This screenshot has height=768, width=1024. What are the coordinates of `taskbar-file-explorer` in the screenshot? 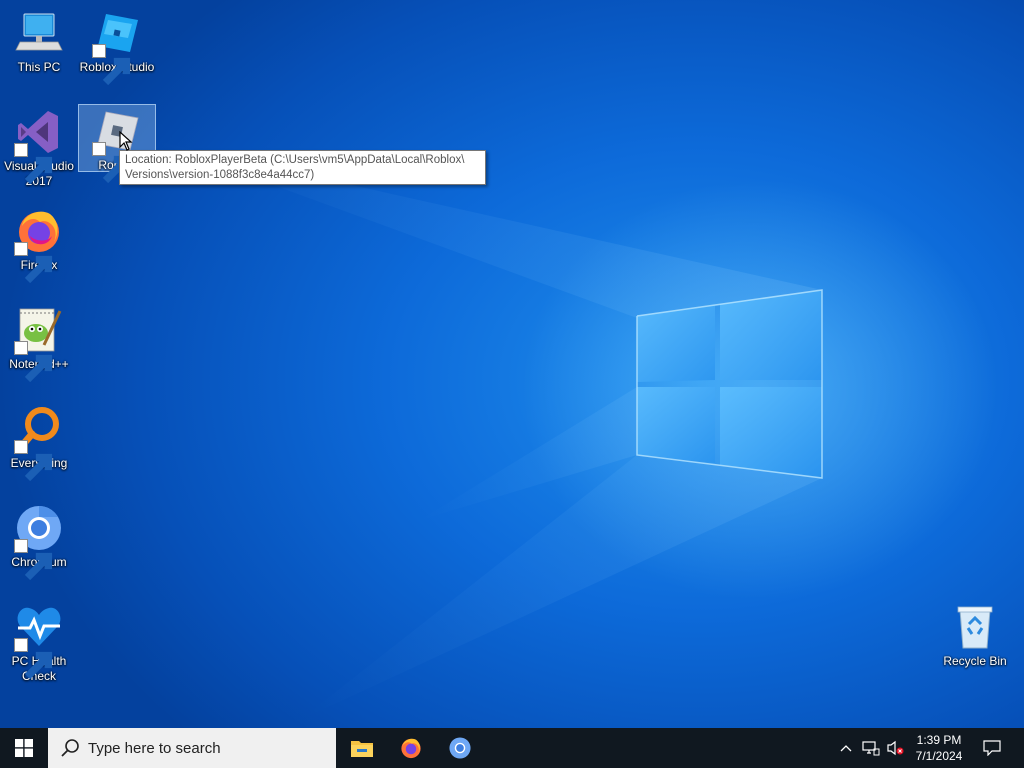 It's located at (362, 748).